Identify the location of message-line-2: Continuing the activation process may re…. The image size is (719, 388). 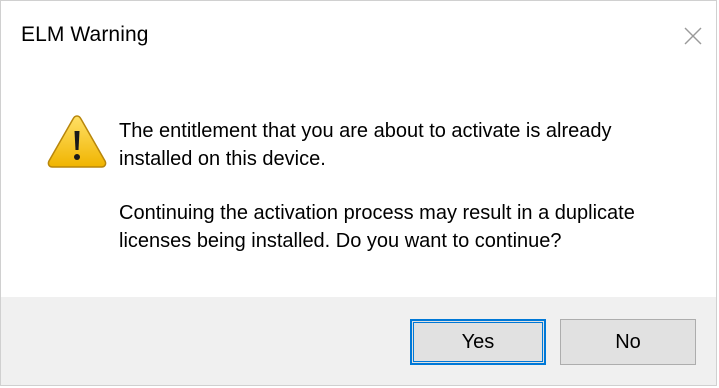
(377, 227).